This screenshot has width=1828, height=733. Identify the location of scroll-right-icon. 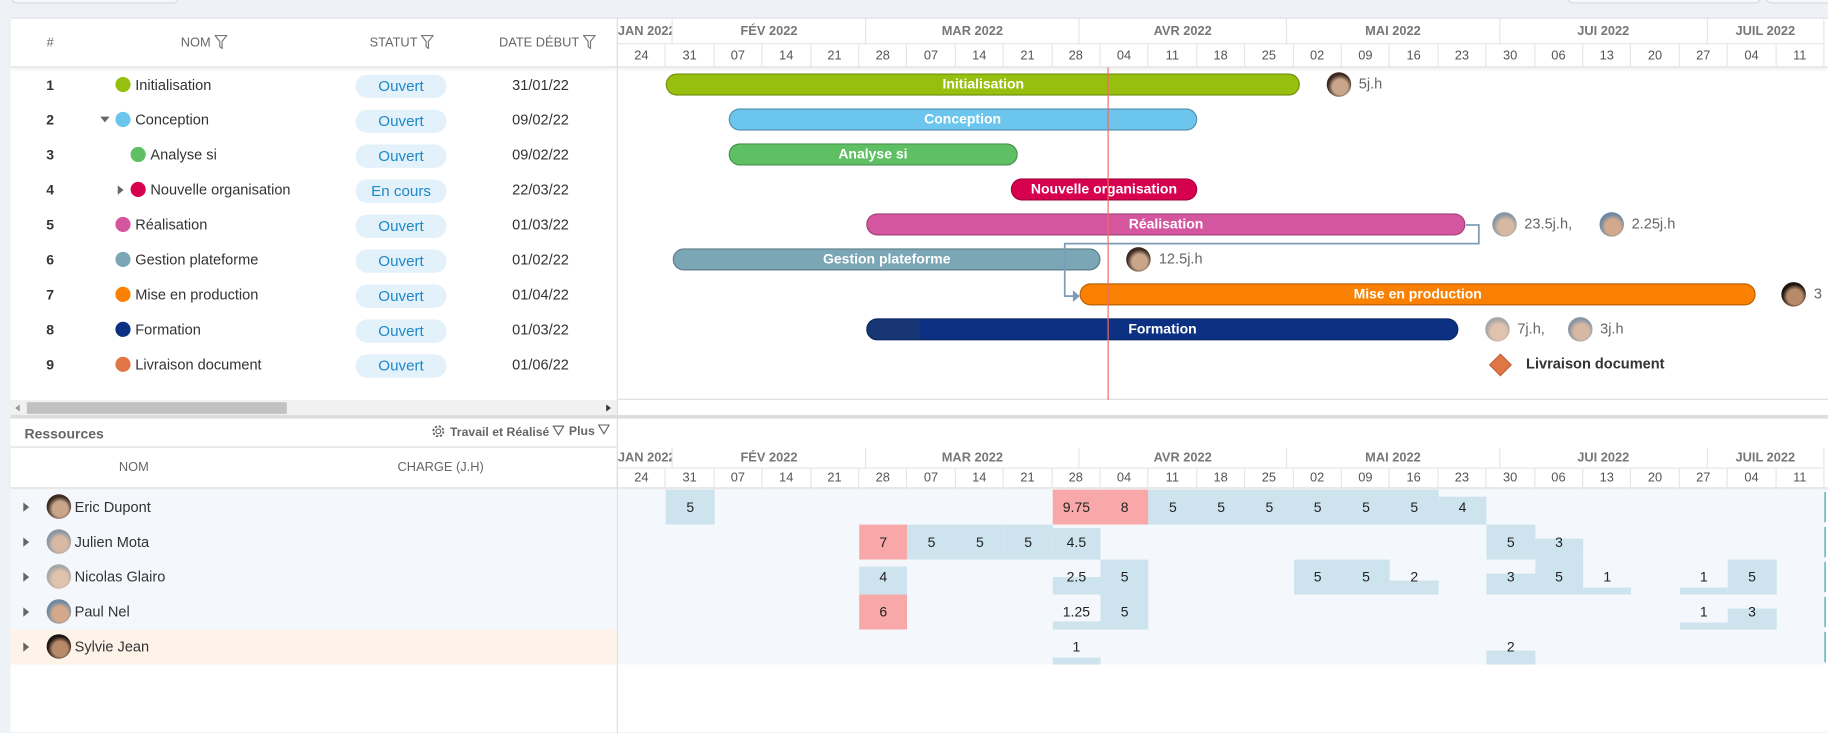
(608, 408).